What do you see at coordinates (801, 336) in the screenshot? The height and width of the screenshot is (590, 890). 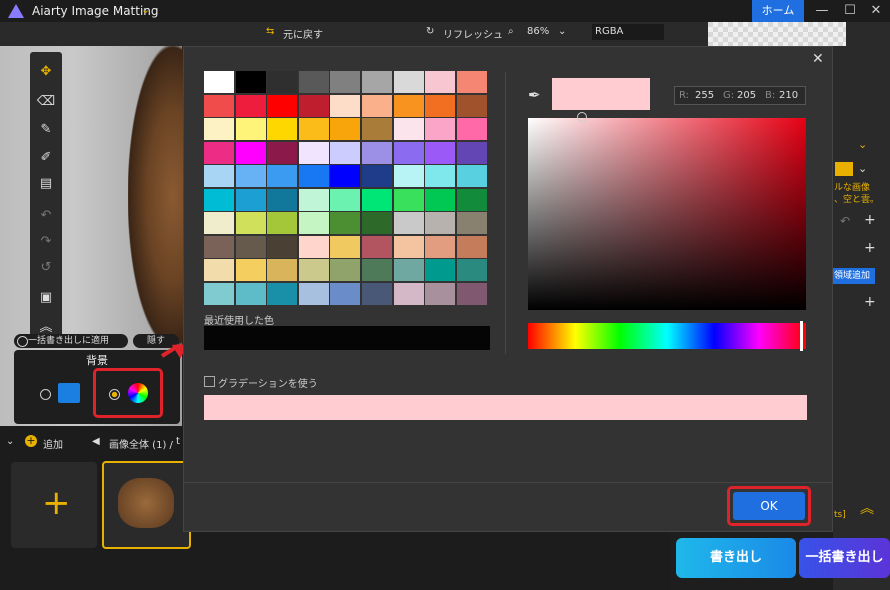 I see `hue-handle` at bounding box center [801, 336].